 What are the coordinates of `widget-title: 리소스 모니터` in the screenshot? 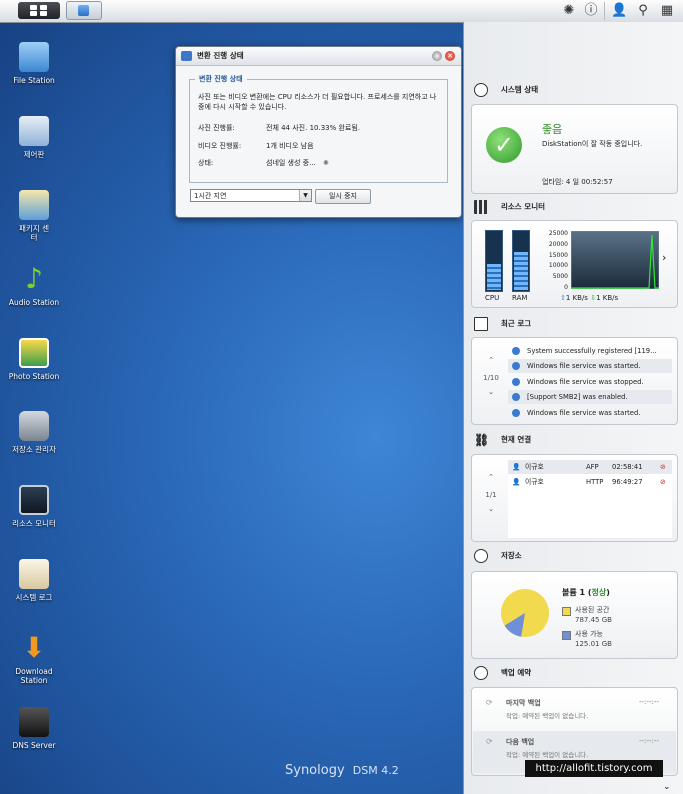 It's located at (523, 206).